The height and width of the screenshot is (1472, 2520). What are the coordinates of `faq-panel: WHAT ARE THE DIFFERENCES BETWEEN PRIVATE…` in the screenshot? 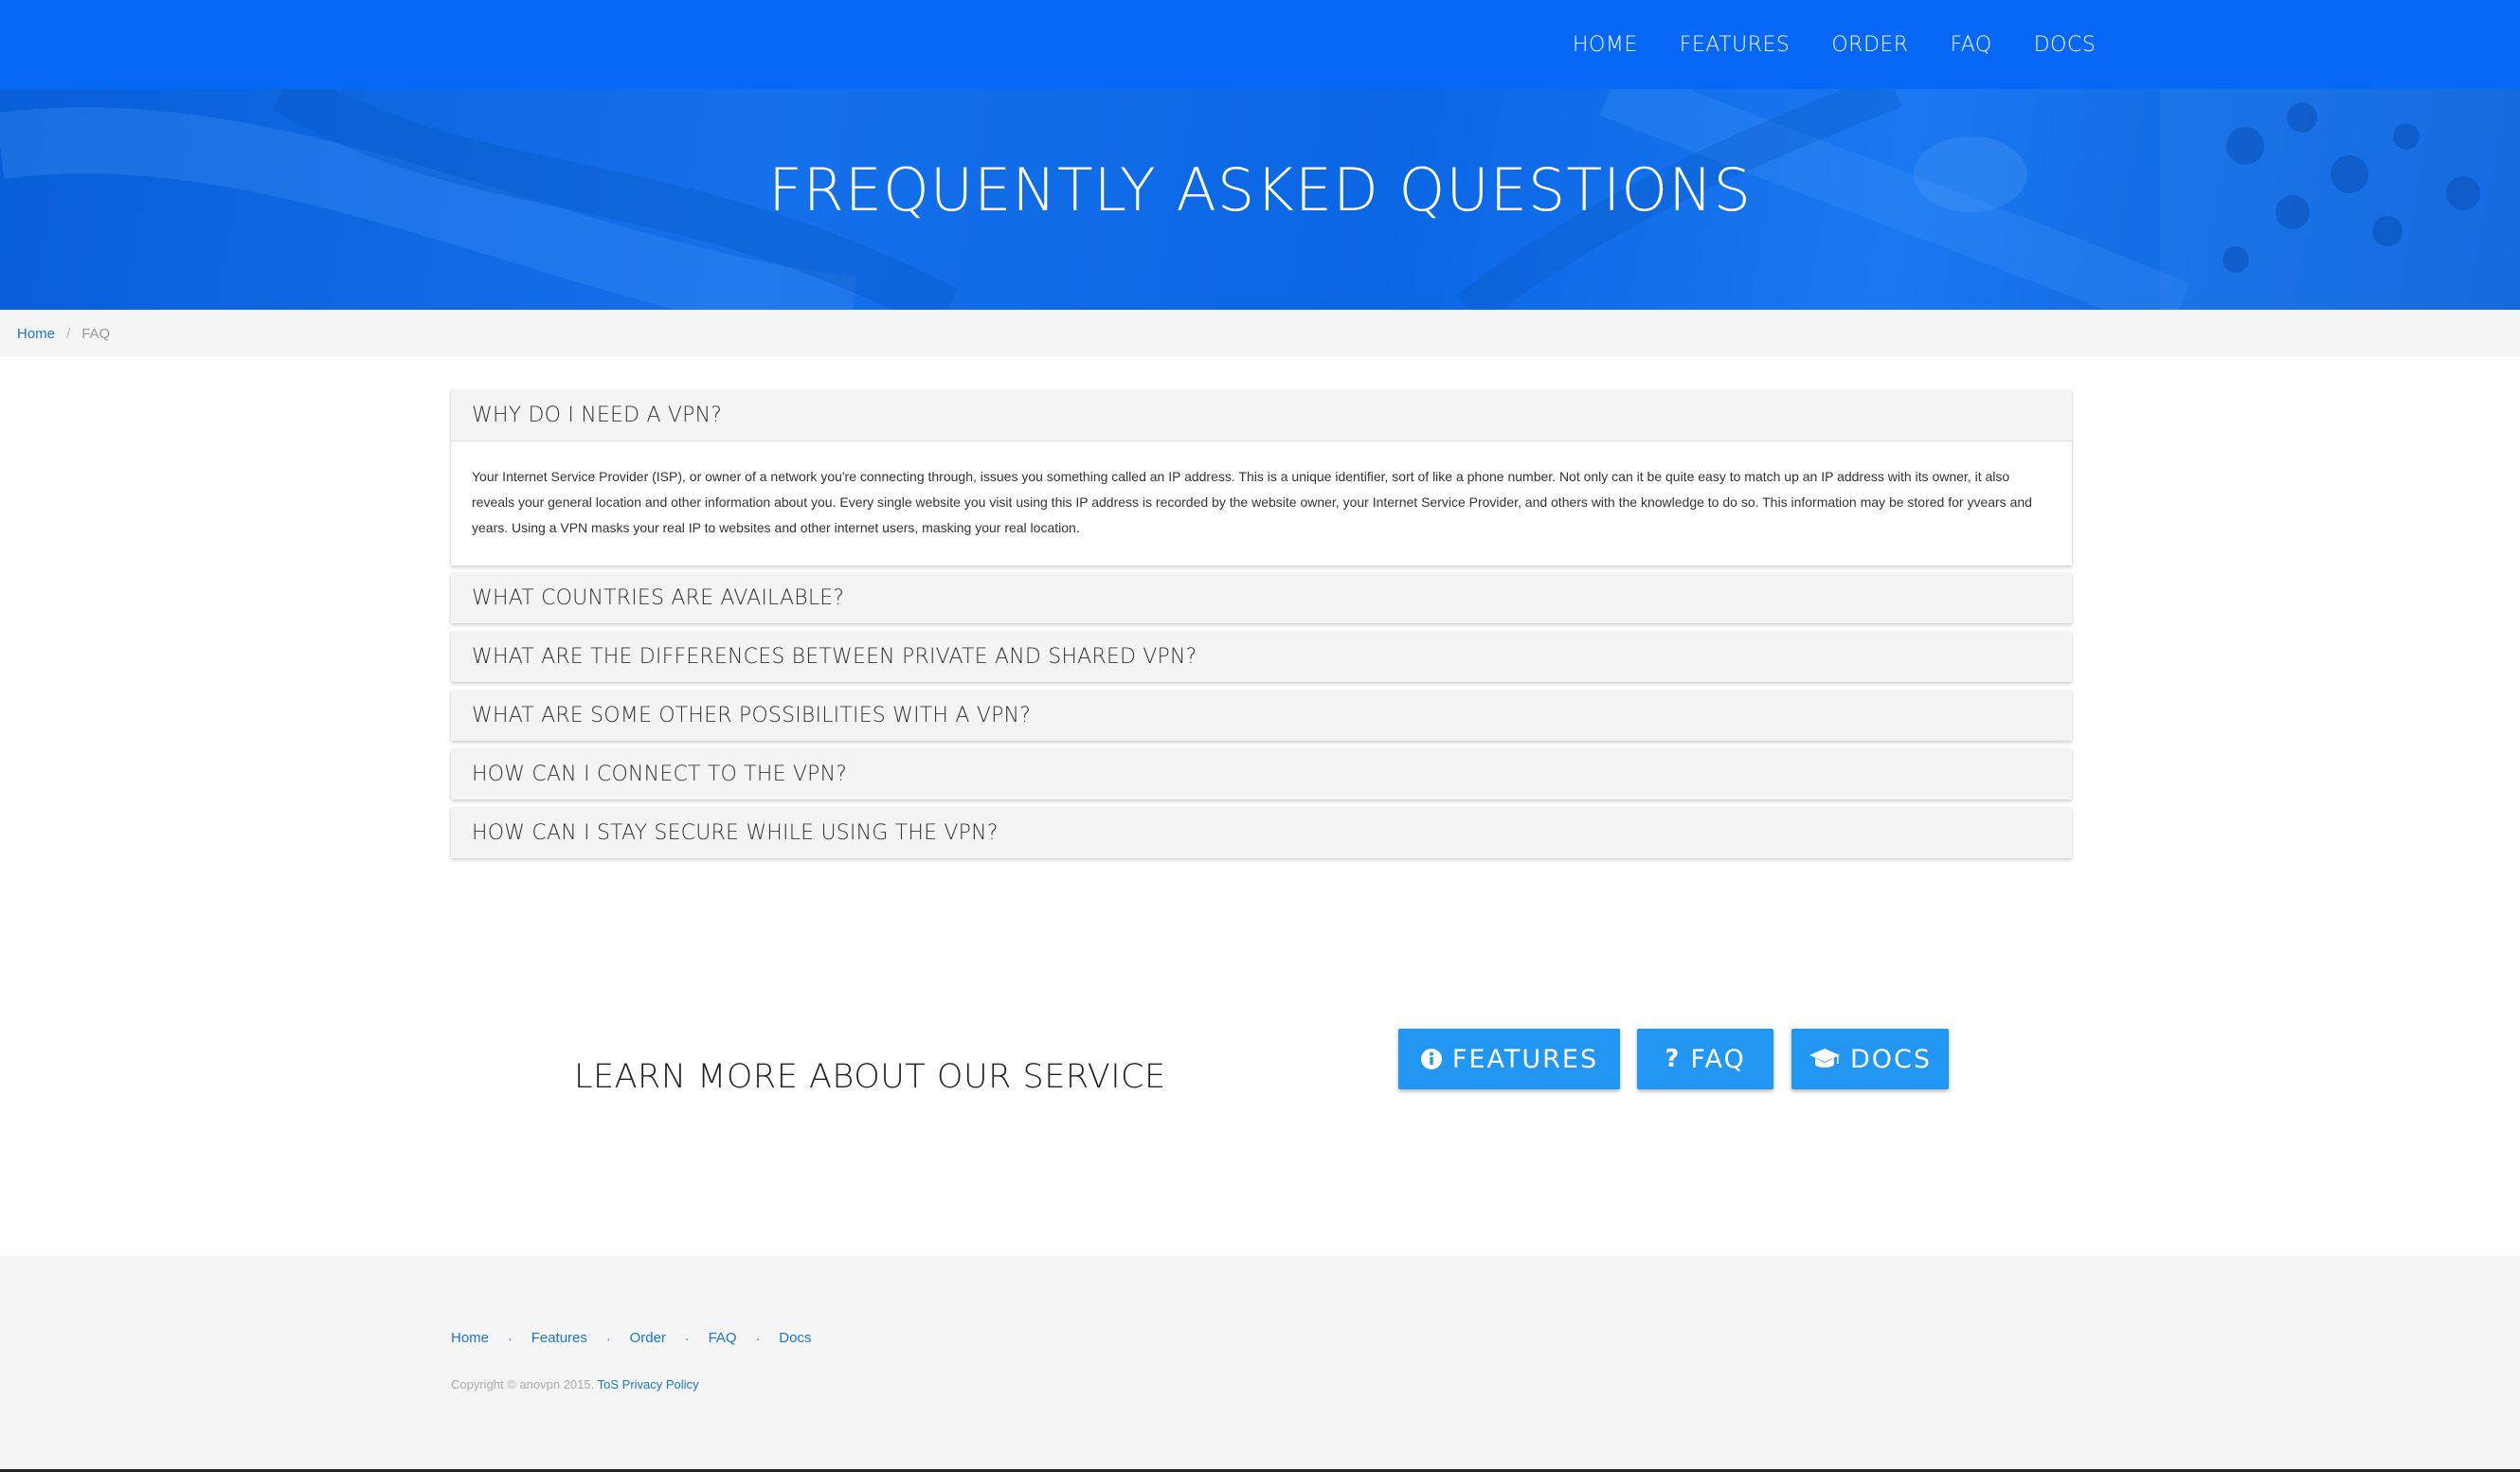 It's located at (1261, 657).